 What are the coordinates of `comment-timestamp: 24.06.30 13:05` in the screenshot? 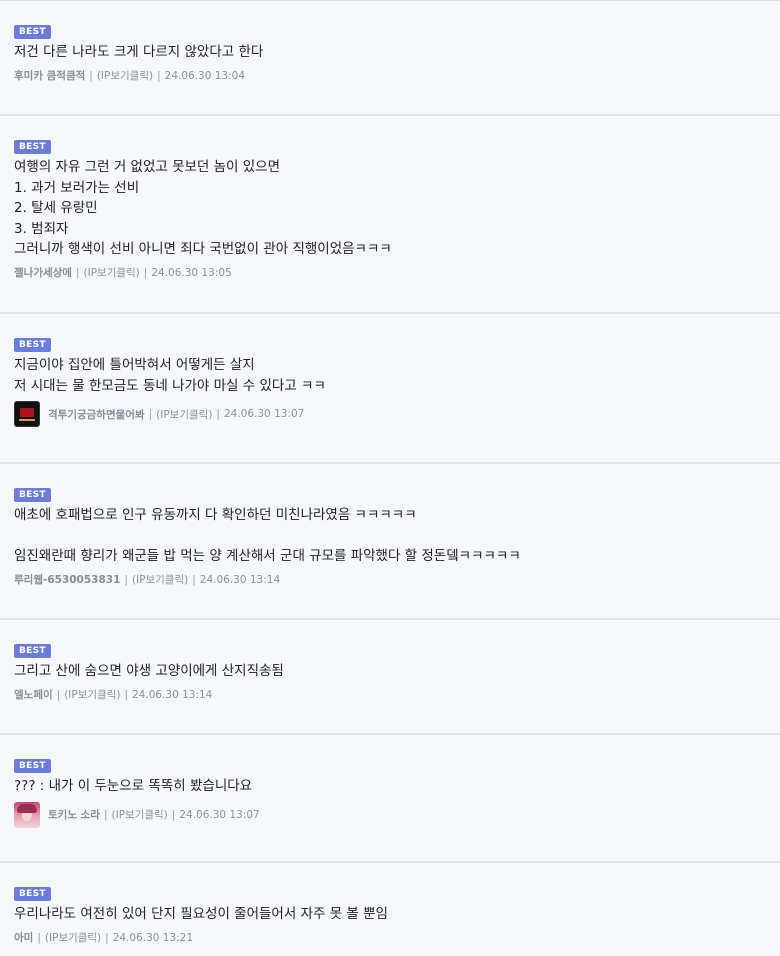 It's located at (191, 272).